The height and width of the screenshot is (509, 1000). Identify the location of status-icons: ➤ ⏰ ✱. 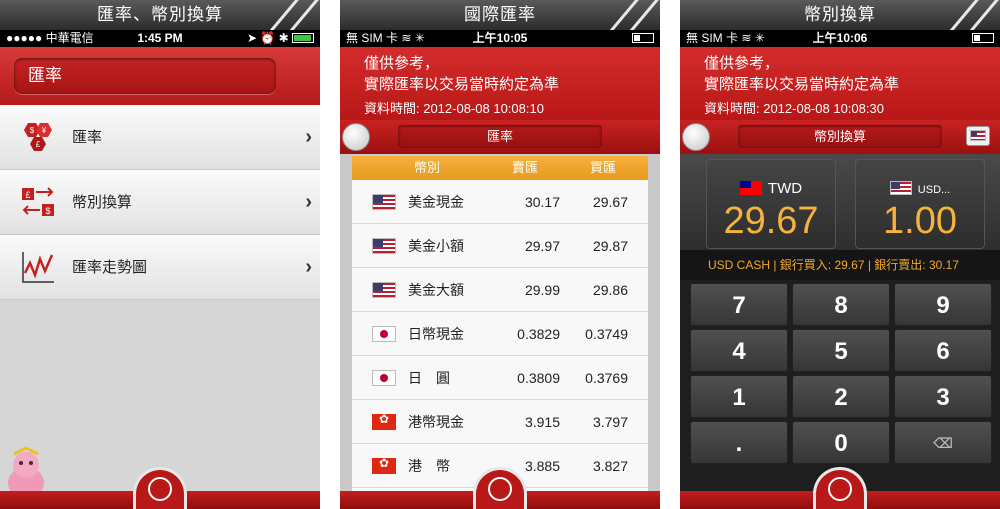
(280, 38).